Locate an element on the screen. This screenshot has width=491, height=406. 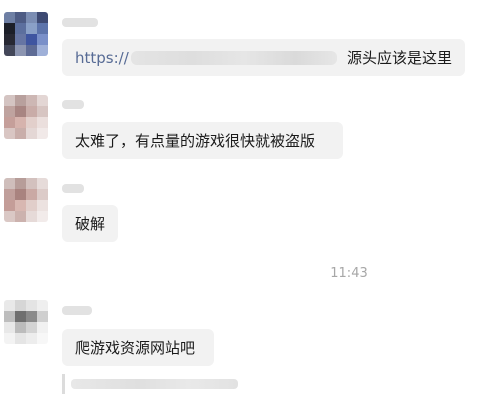
redacted-quote-text is located at coordinates (154, 384).